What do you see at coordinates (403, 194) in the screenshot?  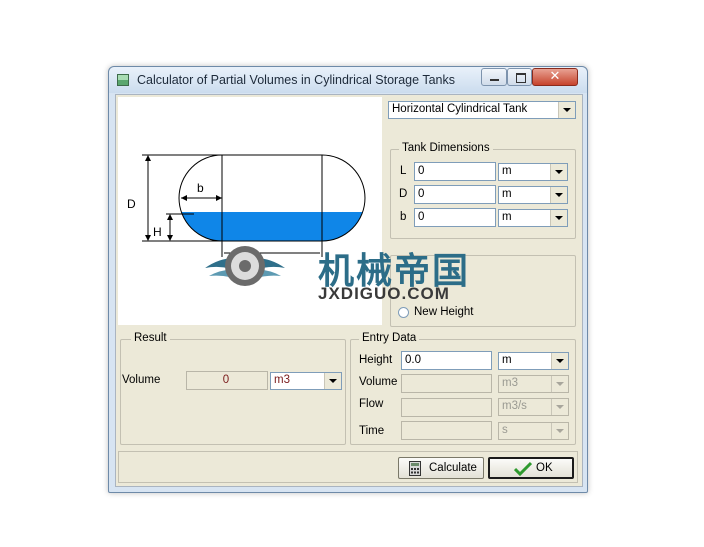 I see `dim-label-d: D` at bounding box center [403, 194].